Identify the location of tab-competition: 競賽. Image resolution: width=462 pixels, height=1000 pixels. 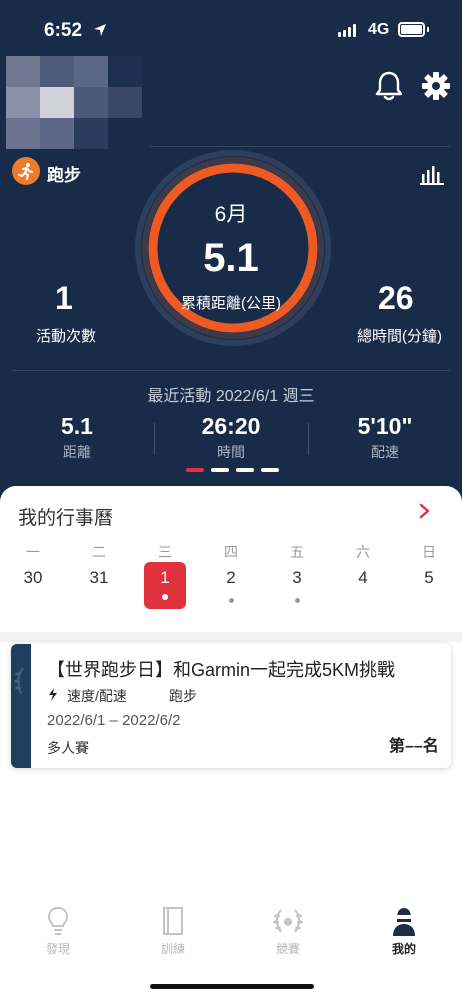
(288, 931).